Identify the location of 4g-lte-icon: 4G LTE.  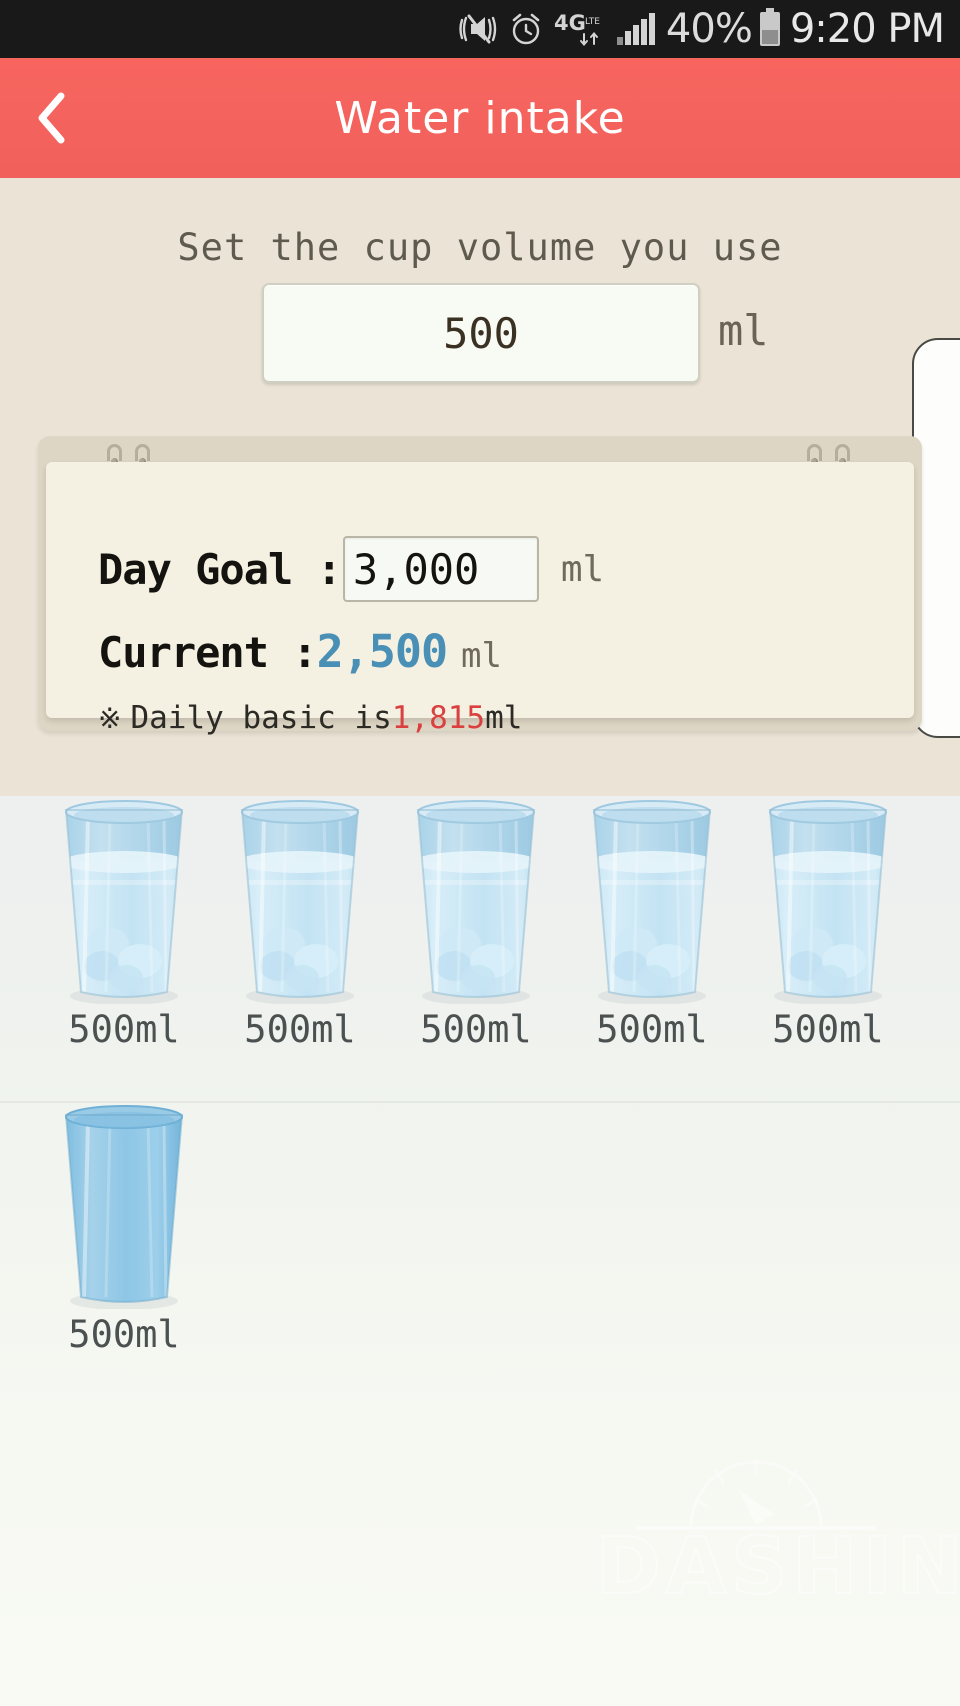
(580, 29).